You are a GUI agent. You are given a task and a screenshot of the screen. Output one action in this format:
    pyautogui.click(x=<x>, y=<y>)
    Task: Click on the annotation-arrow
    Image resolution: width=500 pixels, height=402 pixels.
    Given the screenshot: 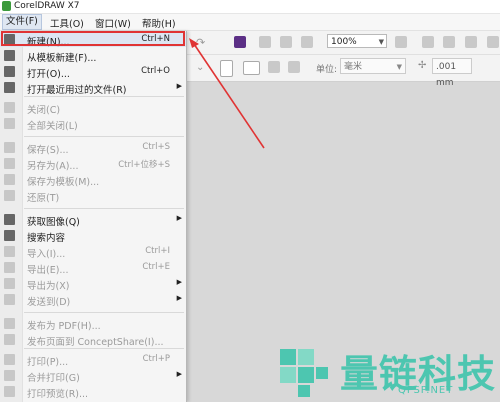 What is the action you would take?
    pyautogui.click(x=227, y=93)
    